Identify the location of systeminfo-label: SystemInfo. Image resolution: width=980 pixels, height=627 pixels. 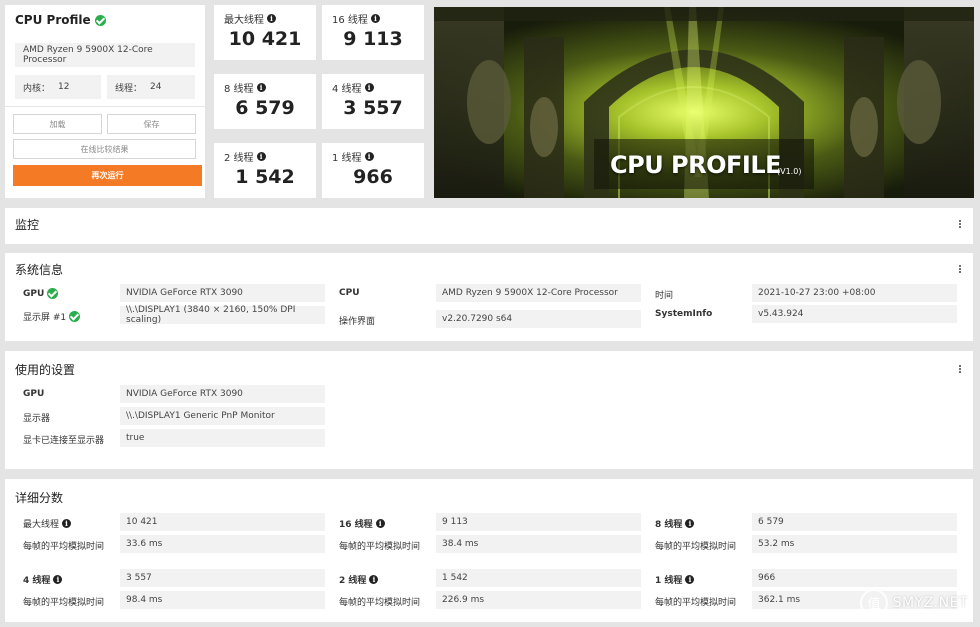
(684, 314).